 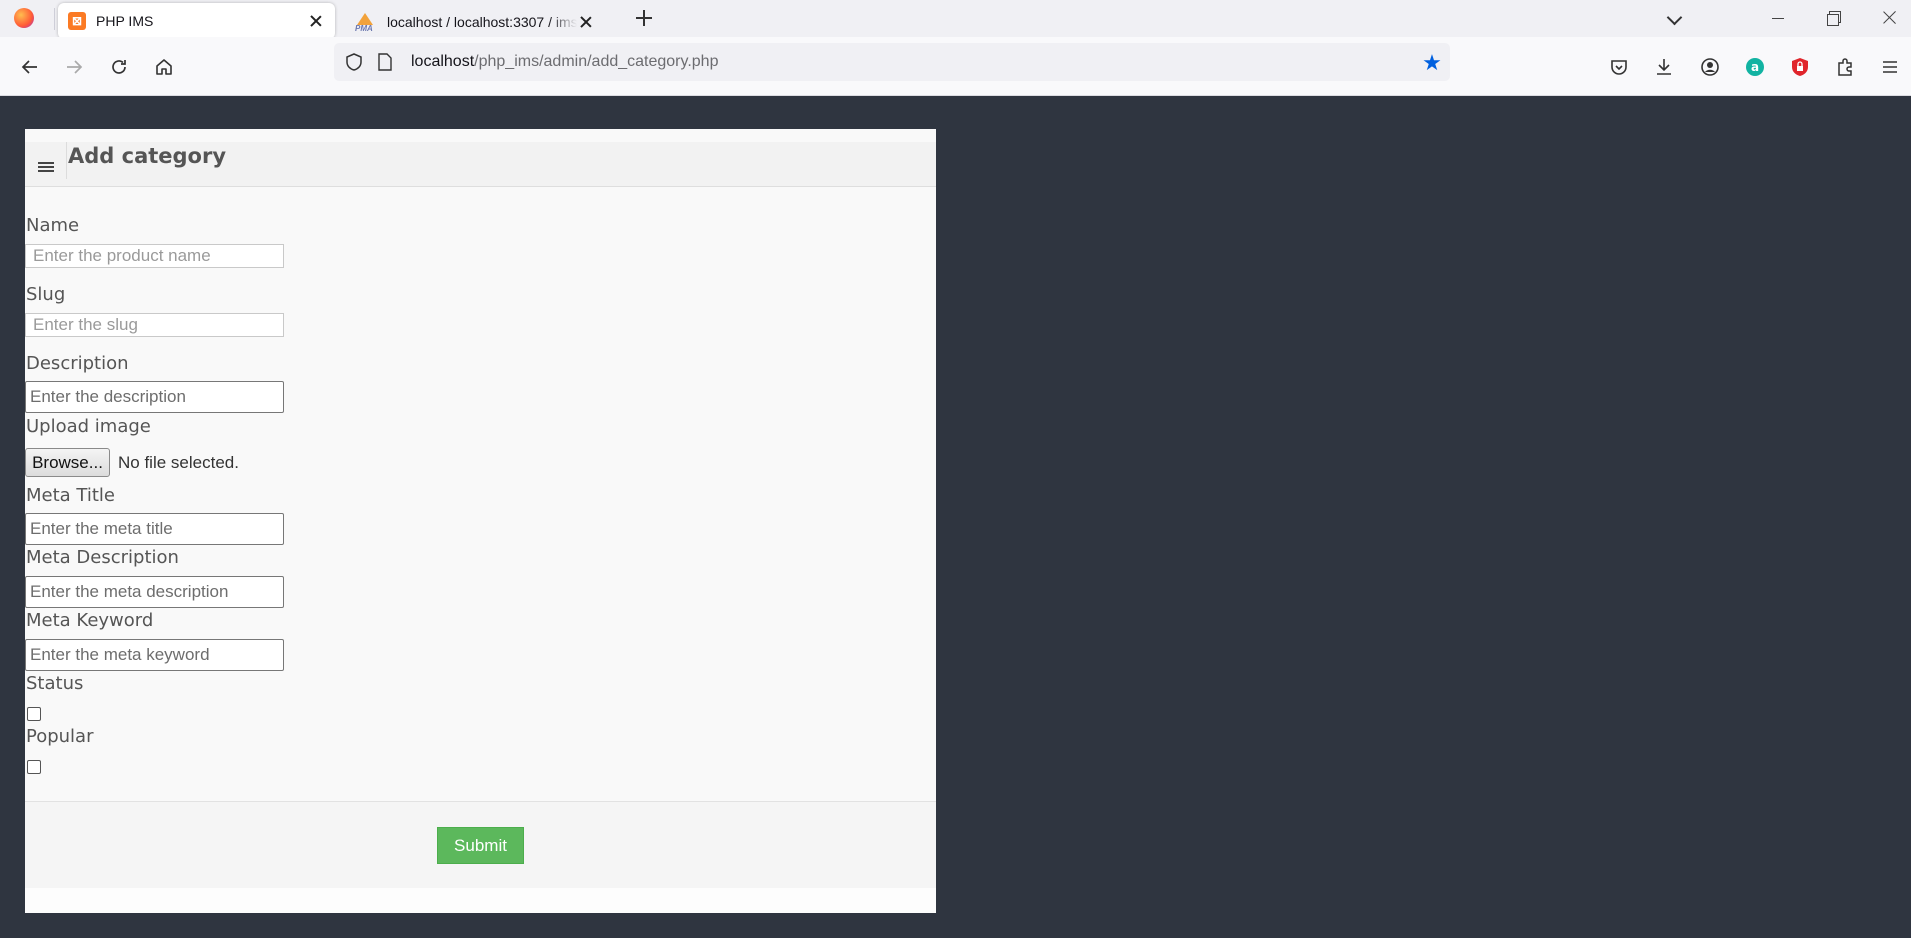 I want to click on extension-shield-button, so click(x=1800, y=67).